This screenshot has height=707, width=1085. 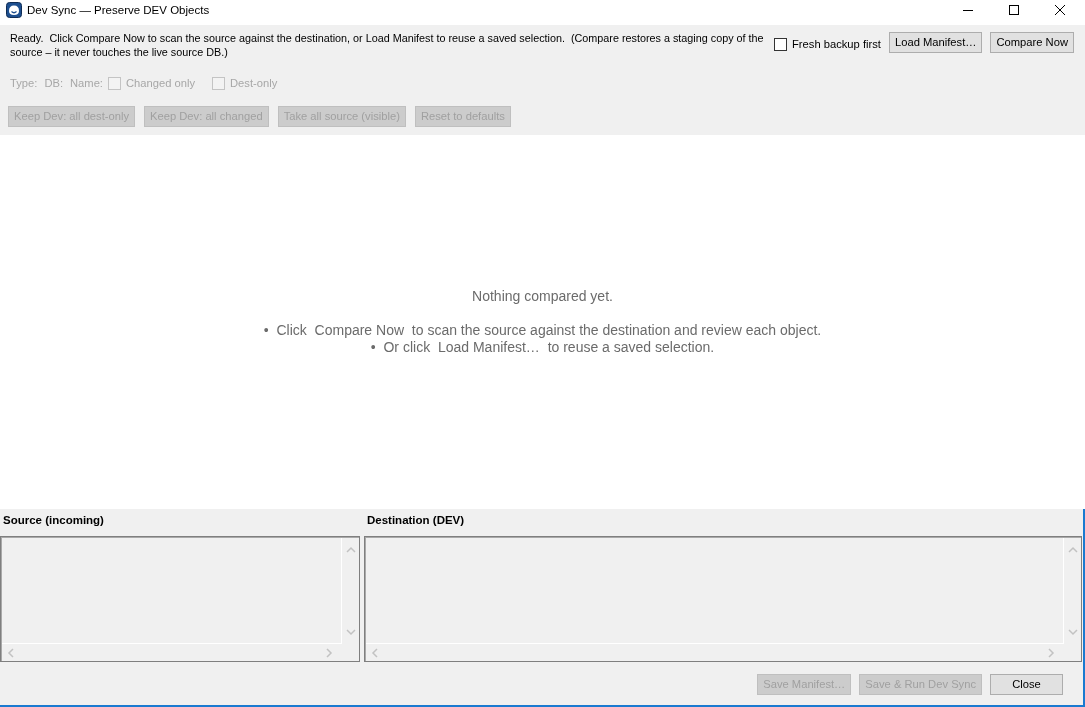 What do you see at coordinates (53, 520) in the screenshot?
I see `pane-title: Source (incoming)` at bounding box center [53, 520].